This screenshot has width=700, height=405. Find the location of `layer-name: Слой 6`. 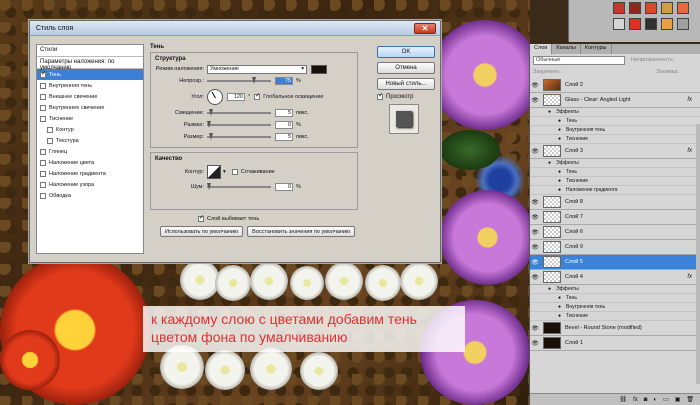

layer-name: Слой 6 is located at coordinates (574, 232).